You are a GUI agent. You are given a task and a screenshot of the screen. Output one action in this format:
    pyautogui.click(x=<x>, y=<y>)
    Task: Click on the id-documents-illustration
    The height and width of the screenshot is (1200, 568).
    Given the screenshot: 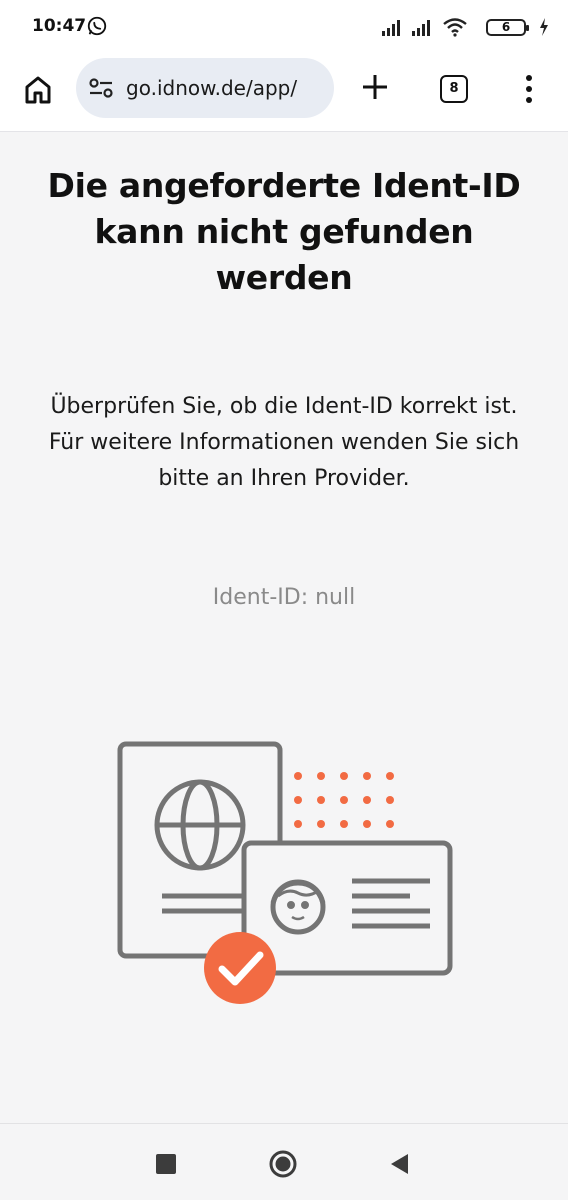 What is the action you would take?
    pyautogui.click(x=285, y=872)
    